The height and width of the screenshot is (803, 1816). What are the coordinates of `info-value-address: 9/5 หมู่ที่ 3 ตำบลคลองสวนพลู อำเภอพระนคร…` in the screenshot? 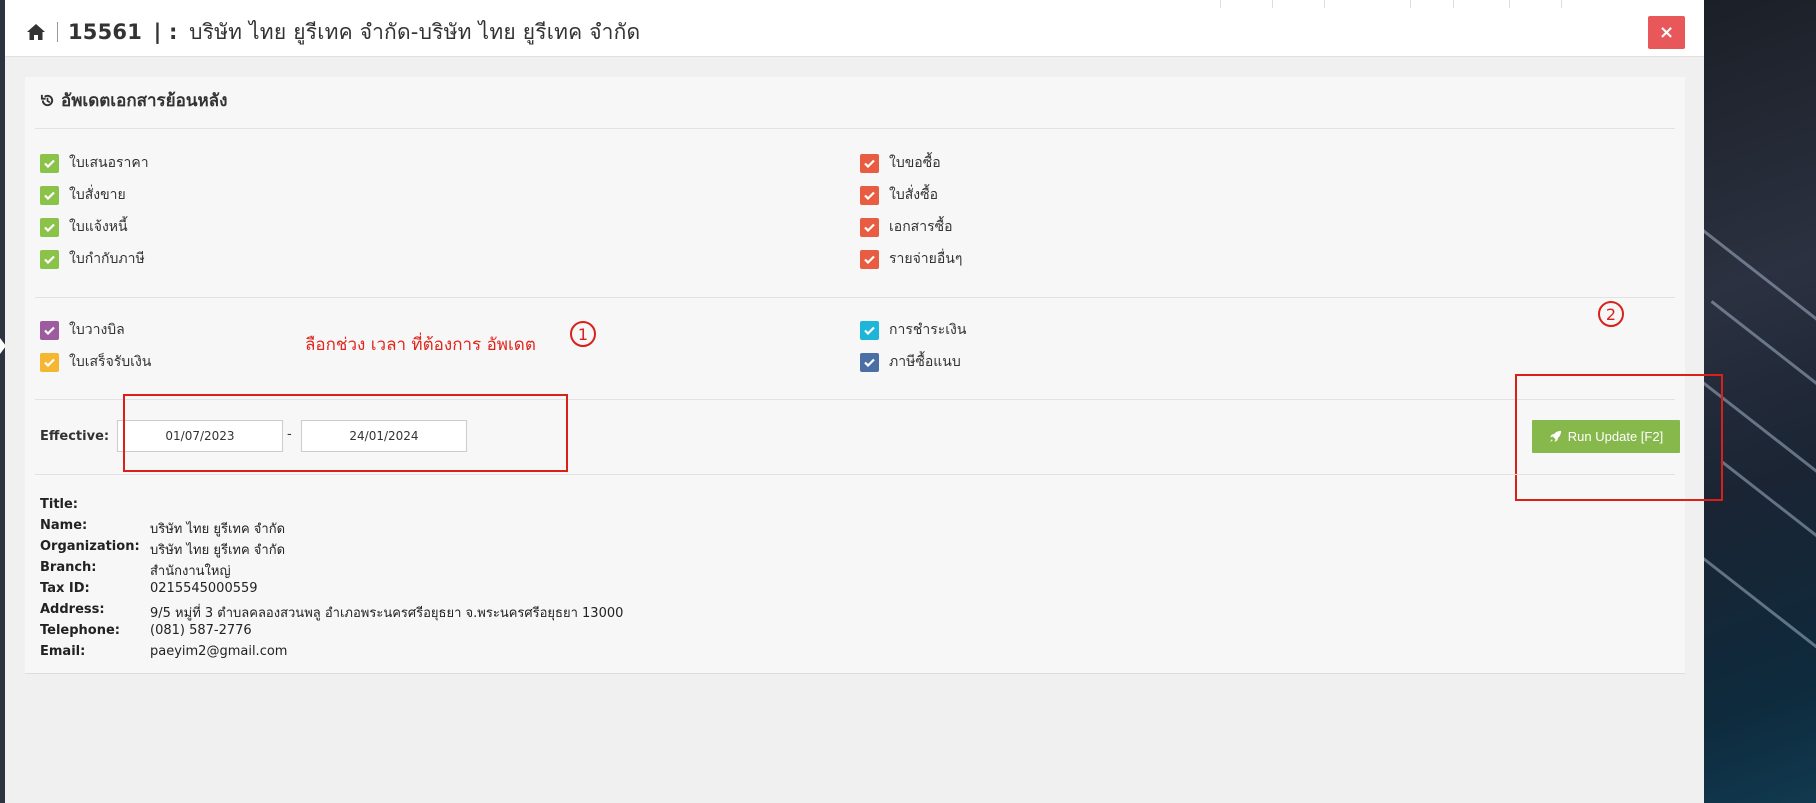 It's located at (387, 613).